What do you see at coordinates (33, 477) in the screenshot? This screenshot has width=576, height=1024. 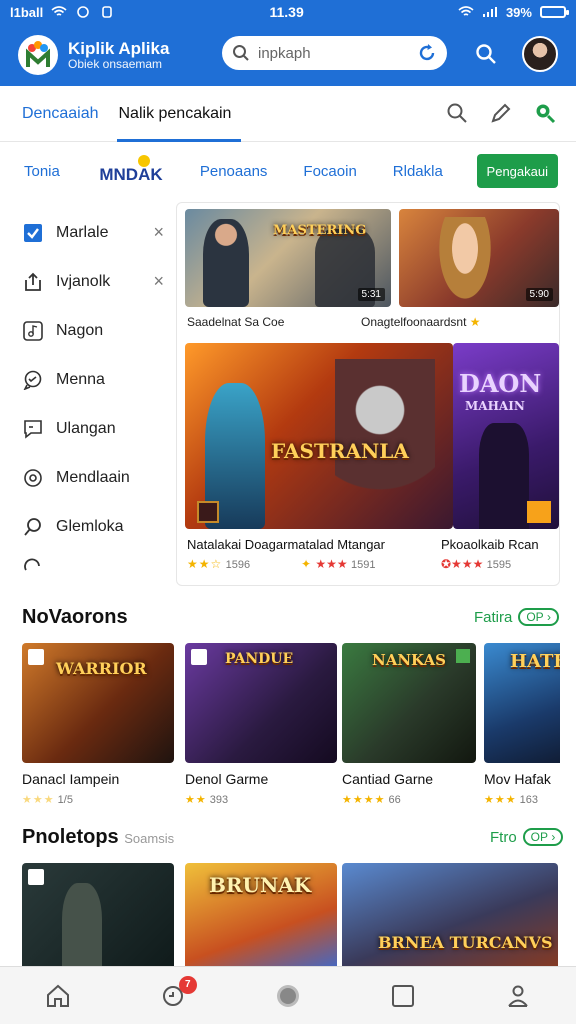 I see `target-icon` at bounding box center [33, 477].